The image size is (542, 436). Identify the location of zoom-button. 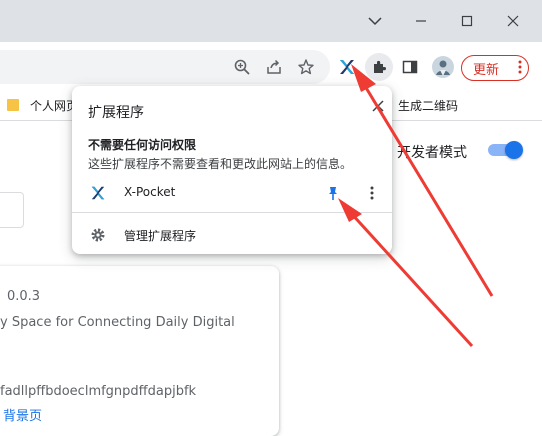
(242, 67).